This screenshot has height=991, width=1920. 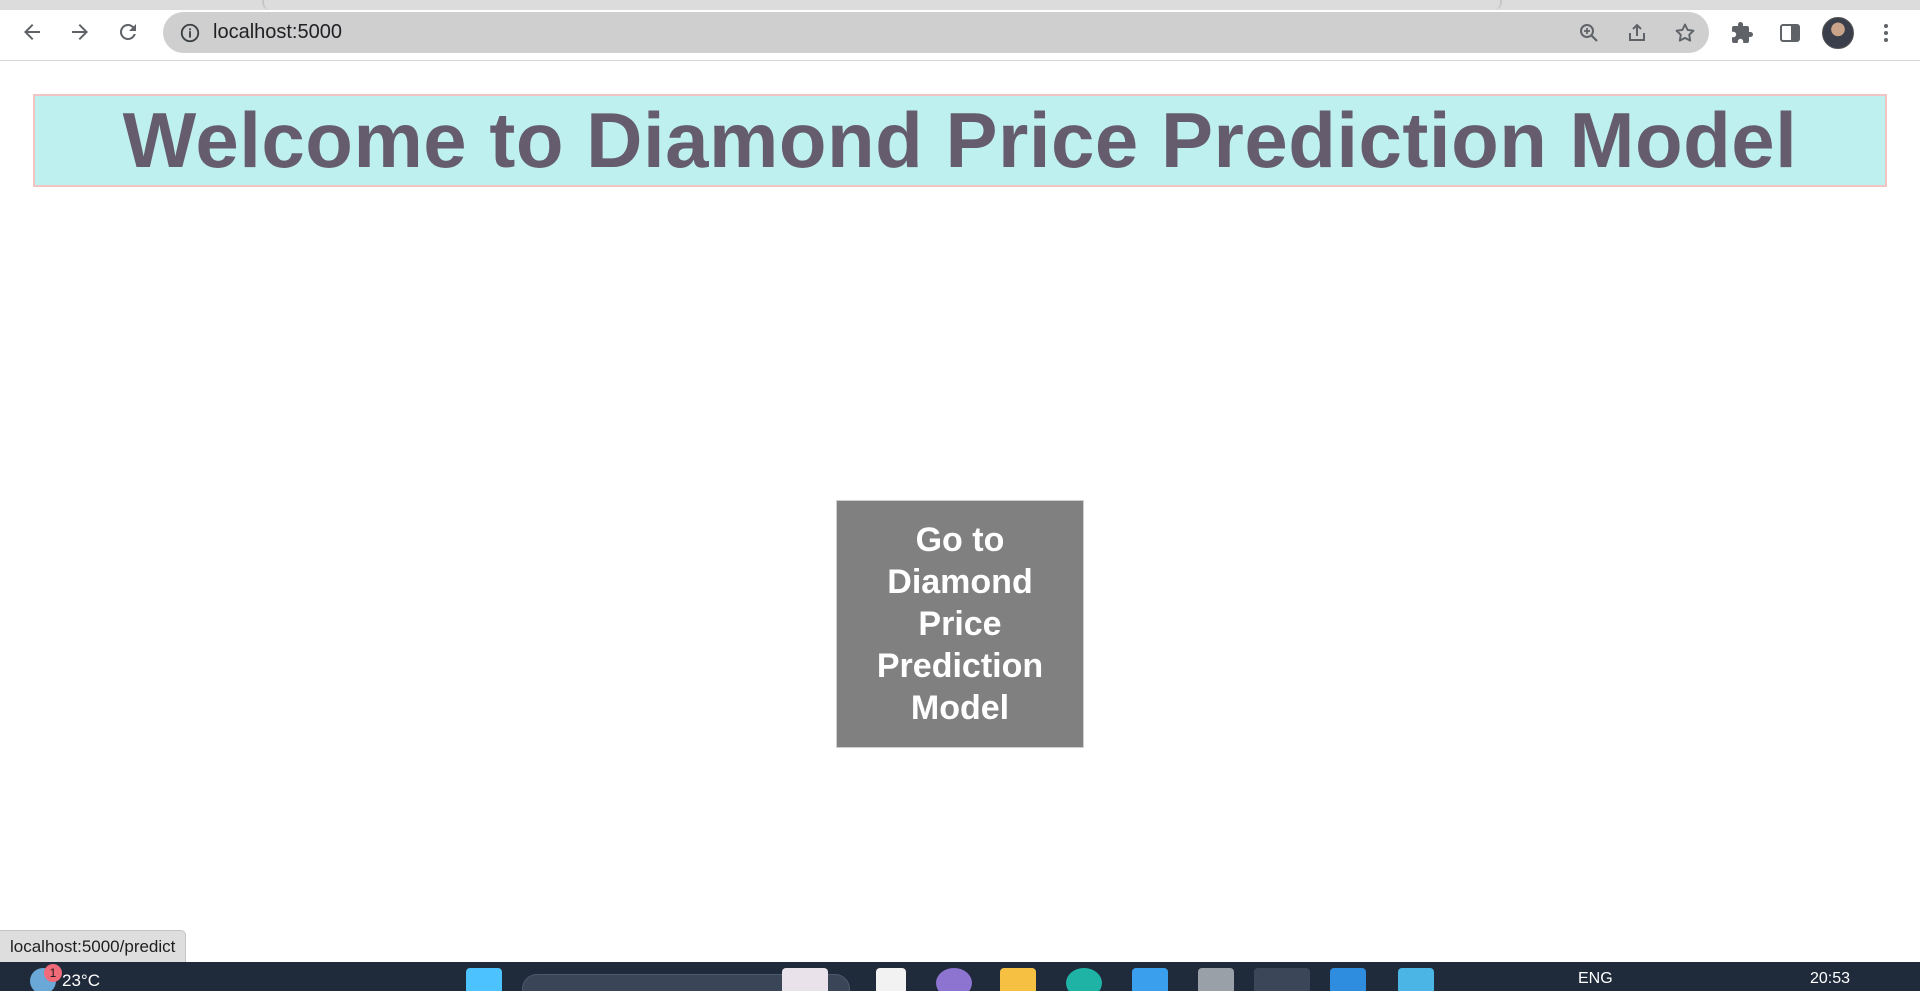 What do you see at coordinates (277, 32) in the screenshot?
I see `url-text: localhost:5000` at bounding box center [277, 32].